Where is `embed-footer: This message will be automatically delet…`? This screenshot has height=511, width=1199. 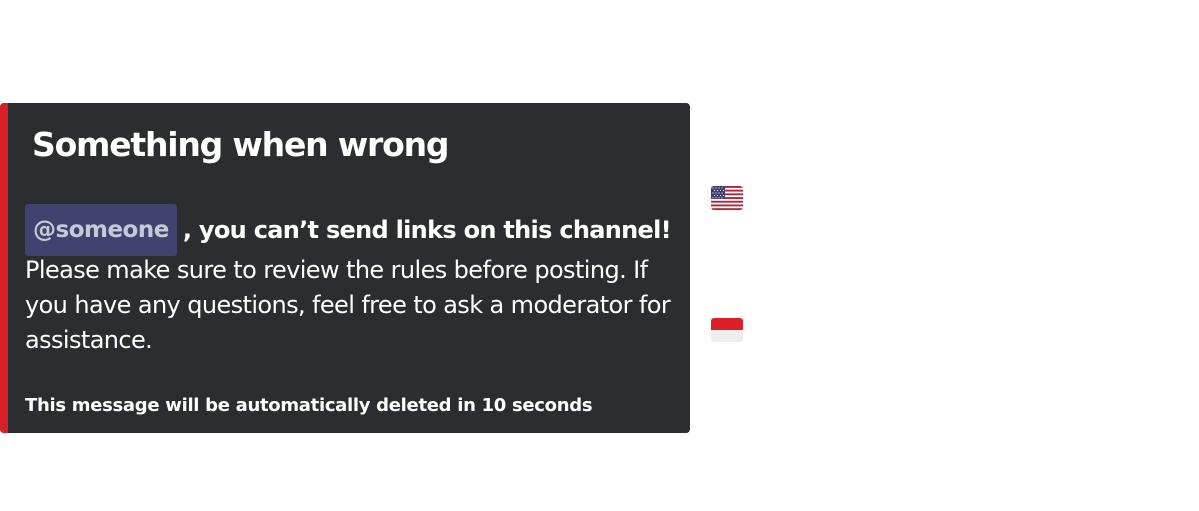
embed-footer: This message will be automatically delet… is located at coordinates (309, 405).